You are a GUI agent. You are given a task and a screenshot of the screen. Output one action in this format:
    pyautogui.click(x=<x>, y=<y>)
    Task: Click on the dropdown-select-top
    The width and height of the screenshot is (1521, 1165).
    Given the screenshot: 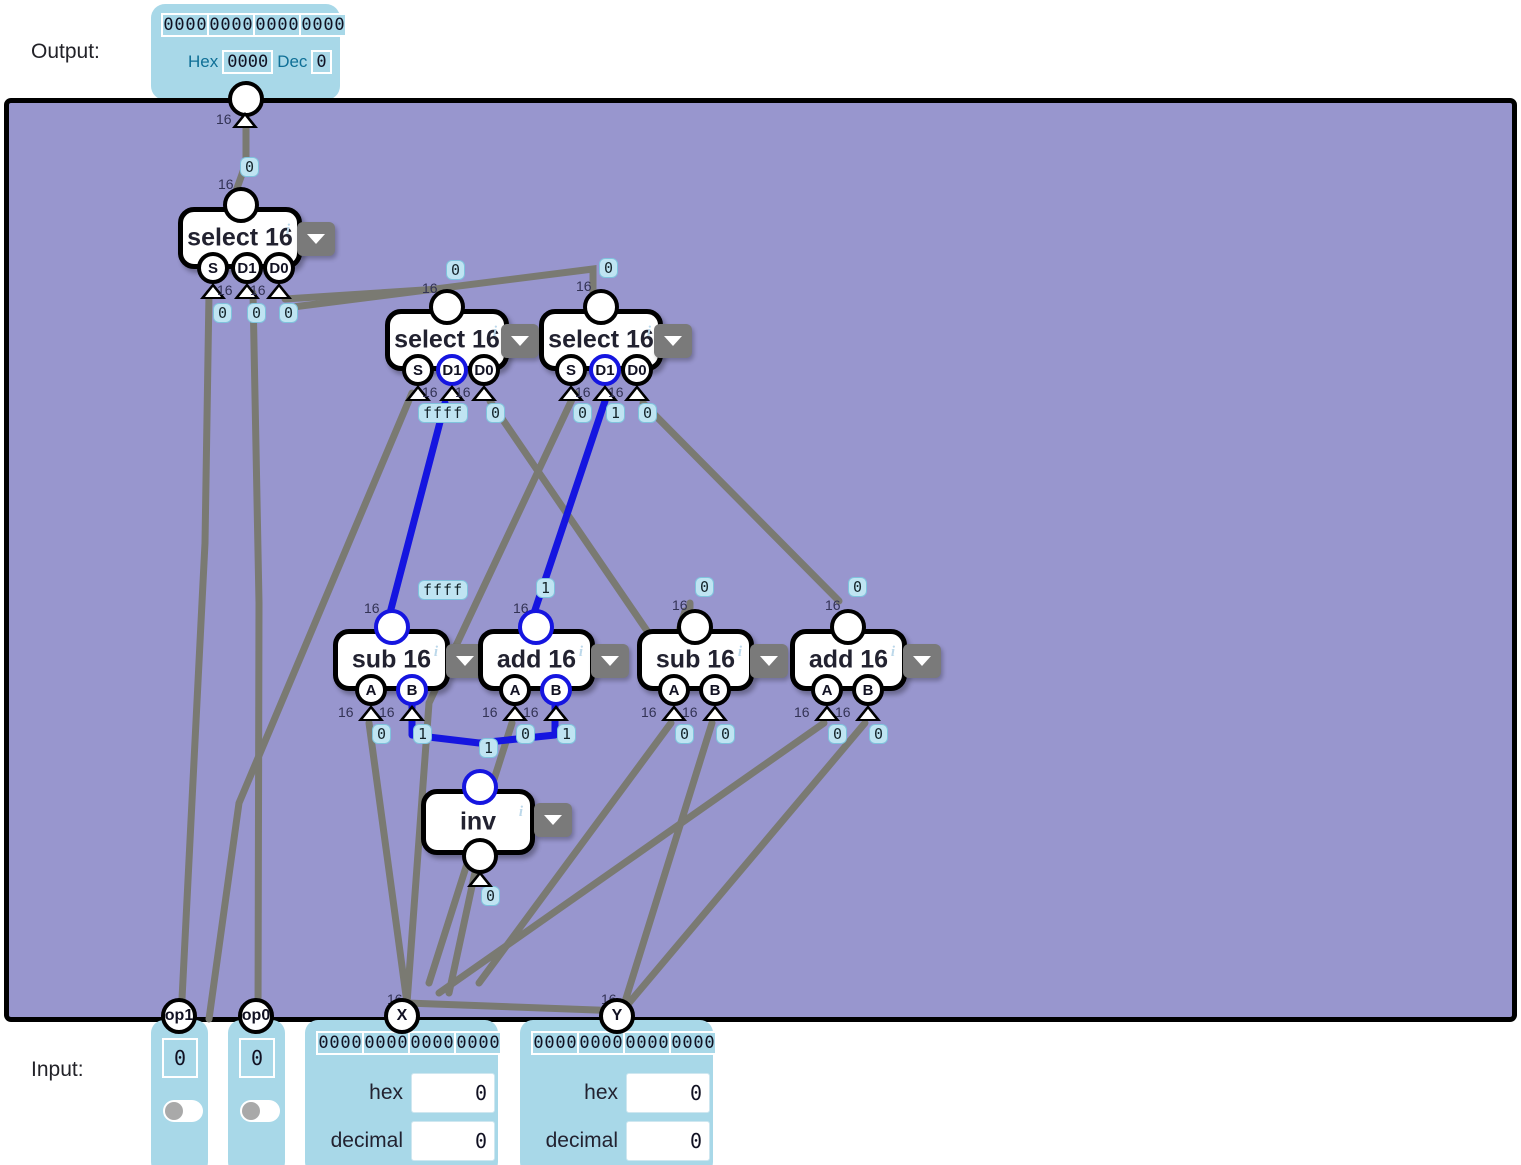 What is the action you would take?
    pyautogui.click(x=316, y=239)
    